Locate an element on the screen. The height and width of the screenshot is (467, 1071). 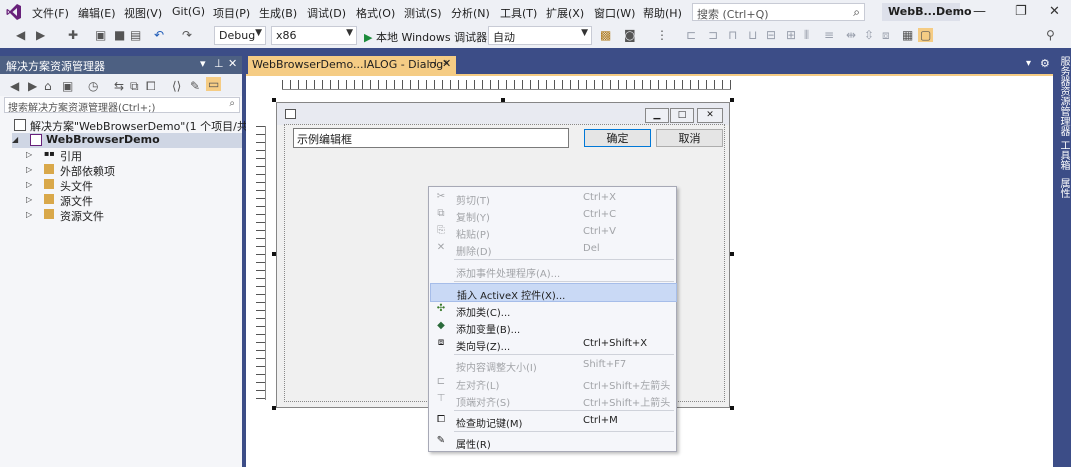
menu-separator is located at coordinates (564, 354).